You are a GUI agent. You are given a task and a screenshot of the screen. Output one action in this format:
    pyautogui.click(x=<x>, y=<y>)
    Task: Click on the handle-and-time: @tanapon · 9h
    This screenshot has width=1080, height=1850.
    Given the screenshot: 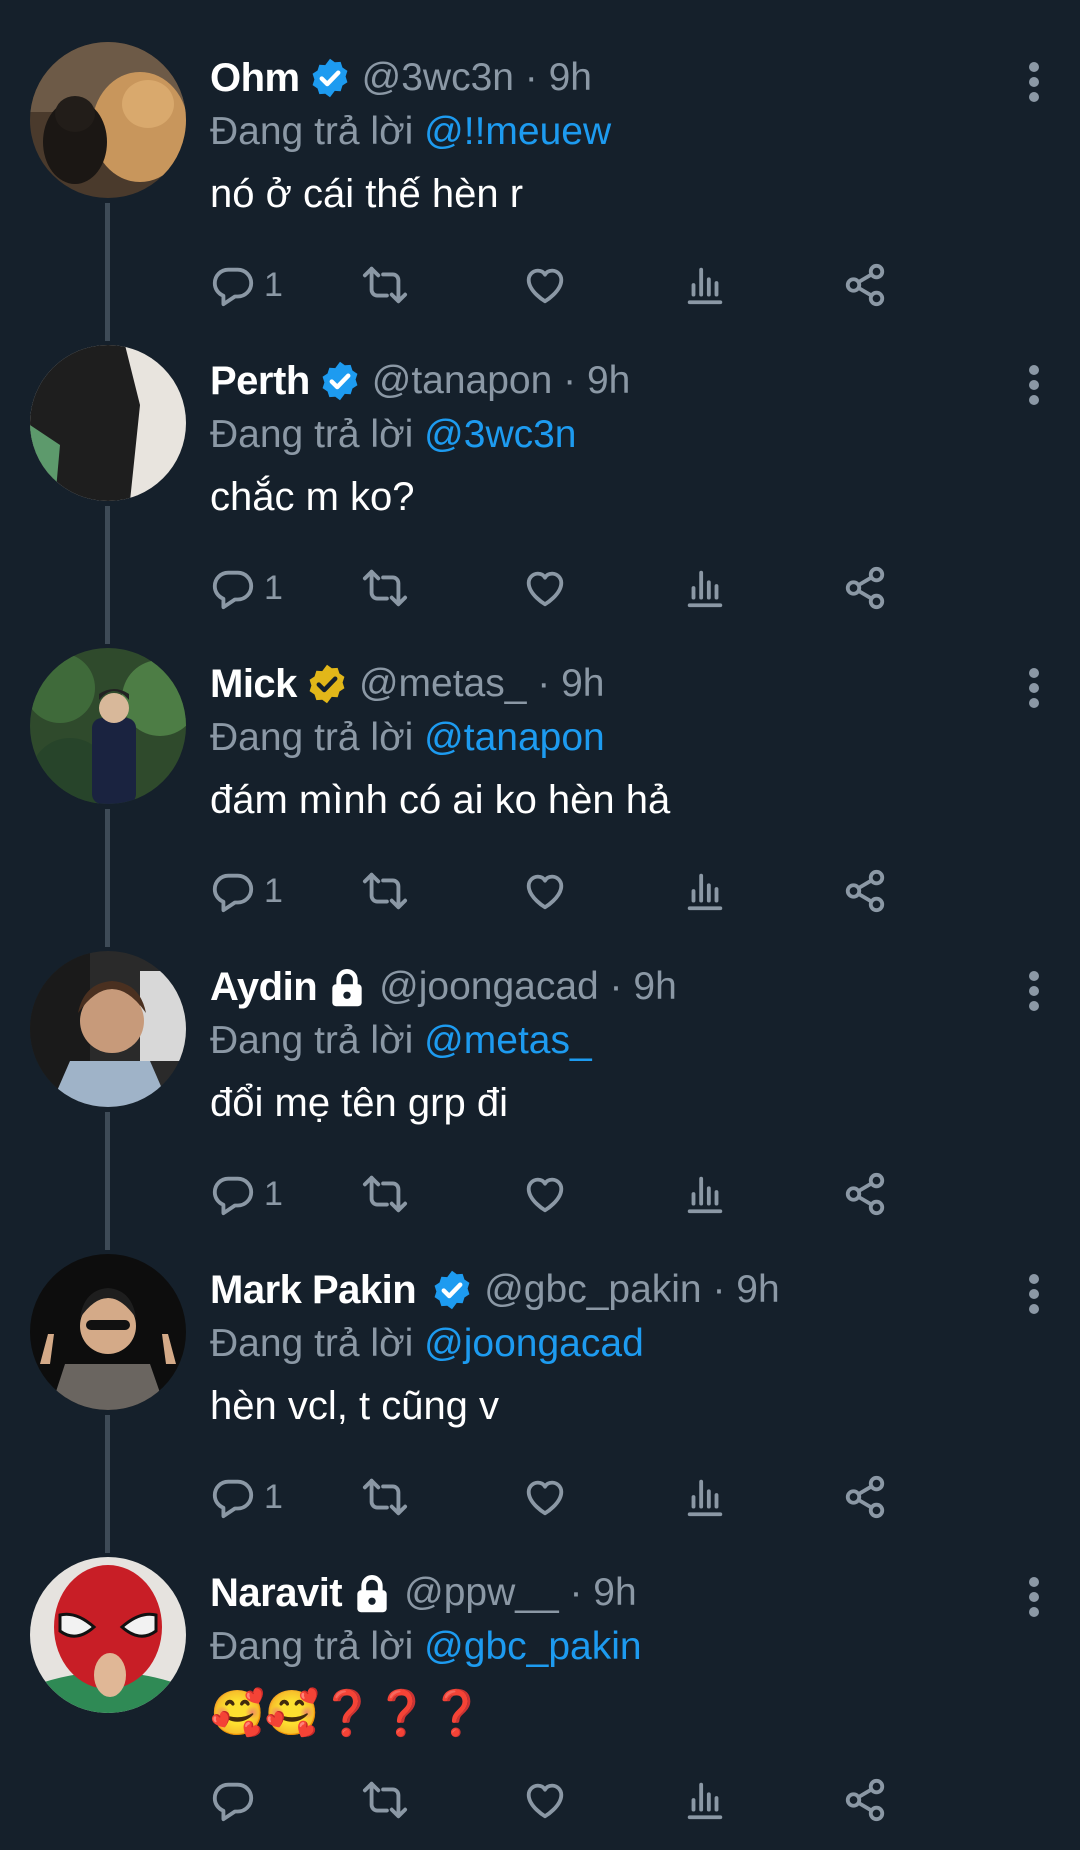 What is the action you would take?
    pyautogui.click(x=501, y=381)
    